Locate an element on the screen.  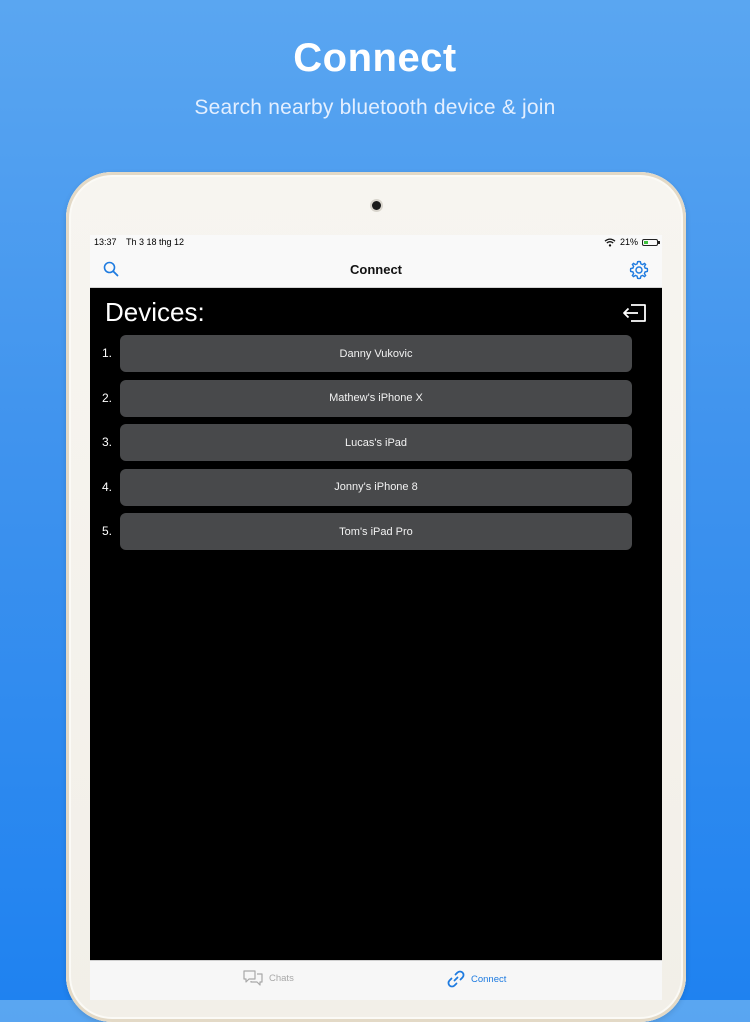
list-item: 1. Danny Vukovic is located at coordinates (376, 353).